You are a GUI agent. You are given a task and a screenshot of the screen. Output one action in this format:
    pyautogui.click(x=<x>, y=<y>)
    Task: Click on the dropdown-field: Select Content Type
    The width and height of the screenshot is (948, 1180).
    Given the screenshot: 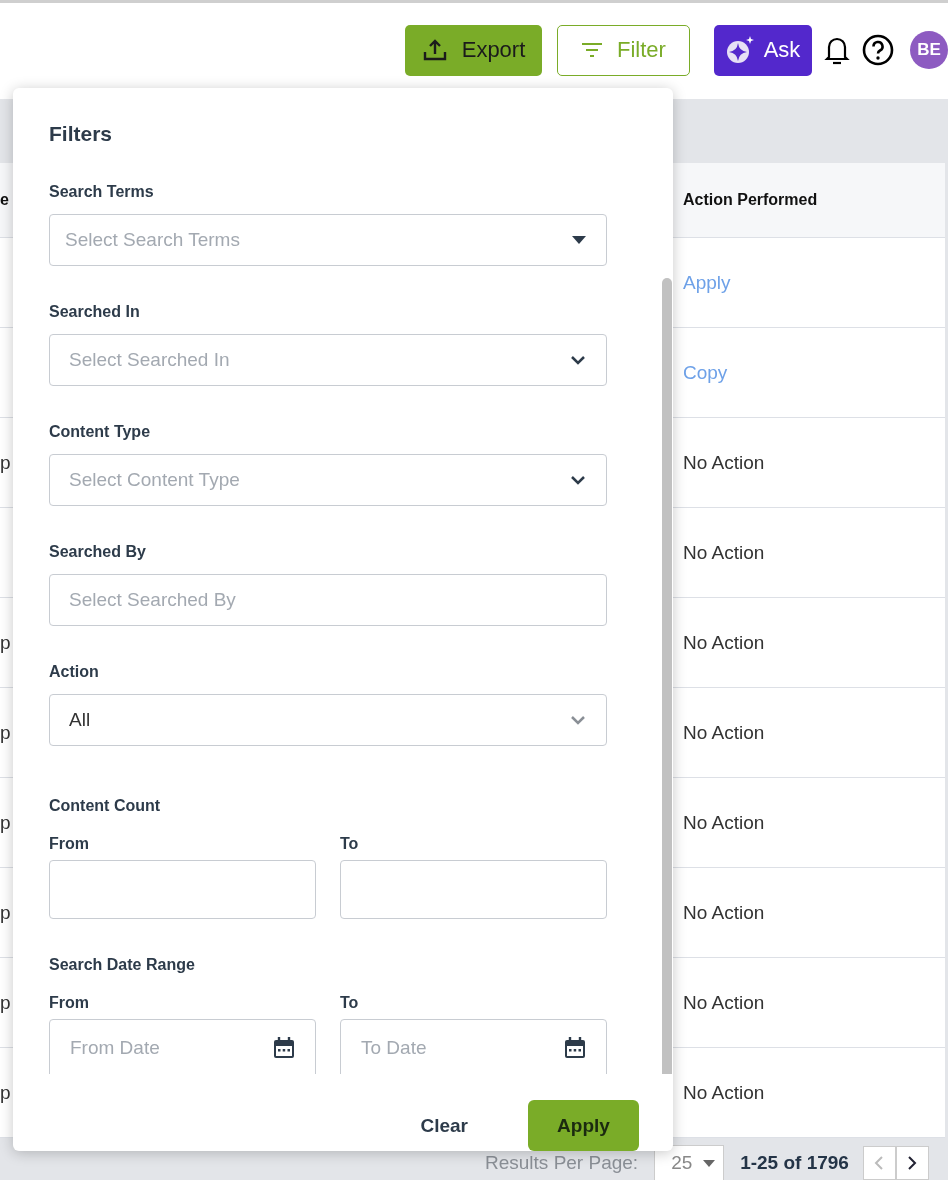 What is the action you would take?
    pyautogui.click(x=328, y=479)
    